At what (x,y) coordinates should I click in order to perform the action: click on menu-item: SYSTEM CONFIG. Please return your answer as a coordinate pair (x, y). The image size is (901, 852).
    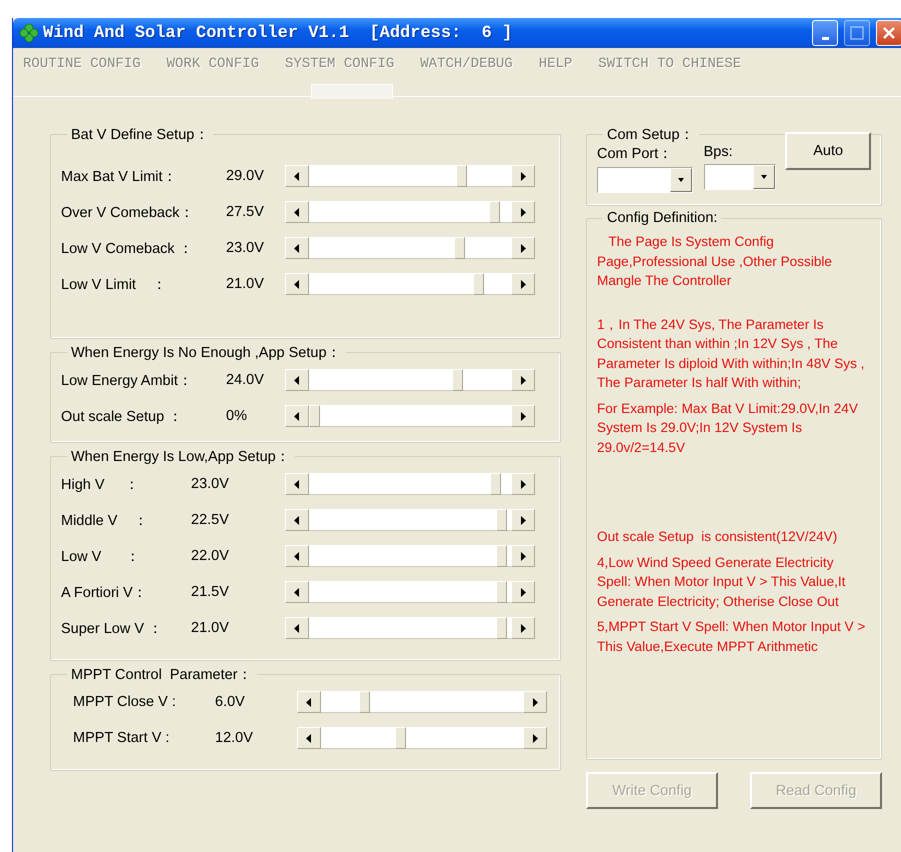
    Looking at the image, I should click on (339, 67).